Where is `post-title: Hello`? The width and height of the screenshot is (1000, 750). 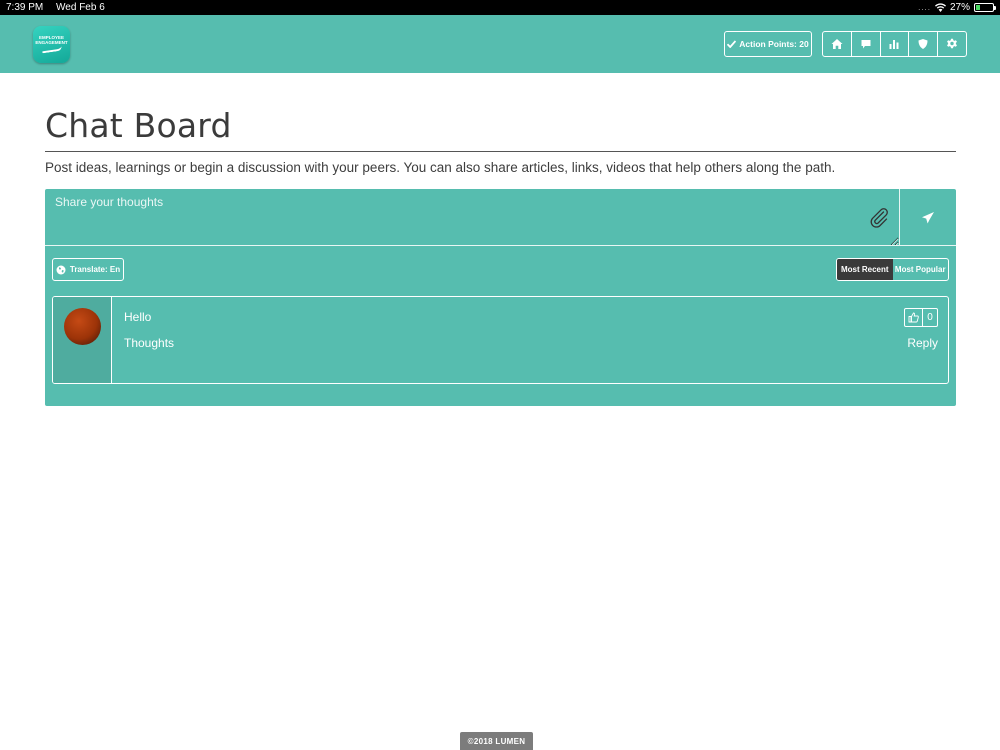 post-title: Hello is located at coordinates (138, 317).